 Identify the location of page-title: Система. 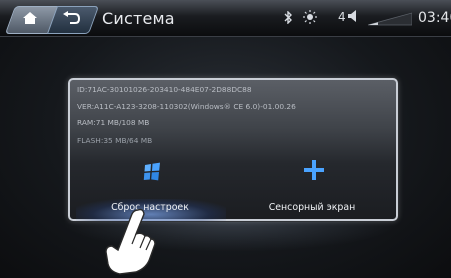
(138, 18).